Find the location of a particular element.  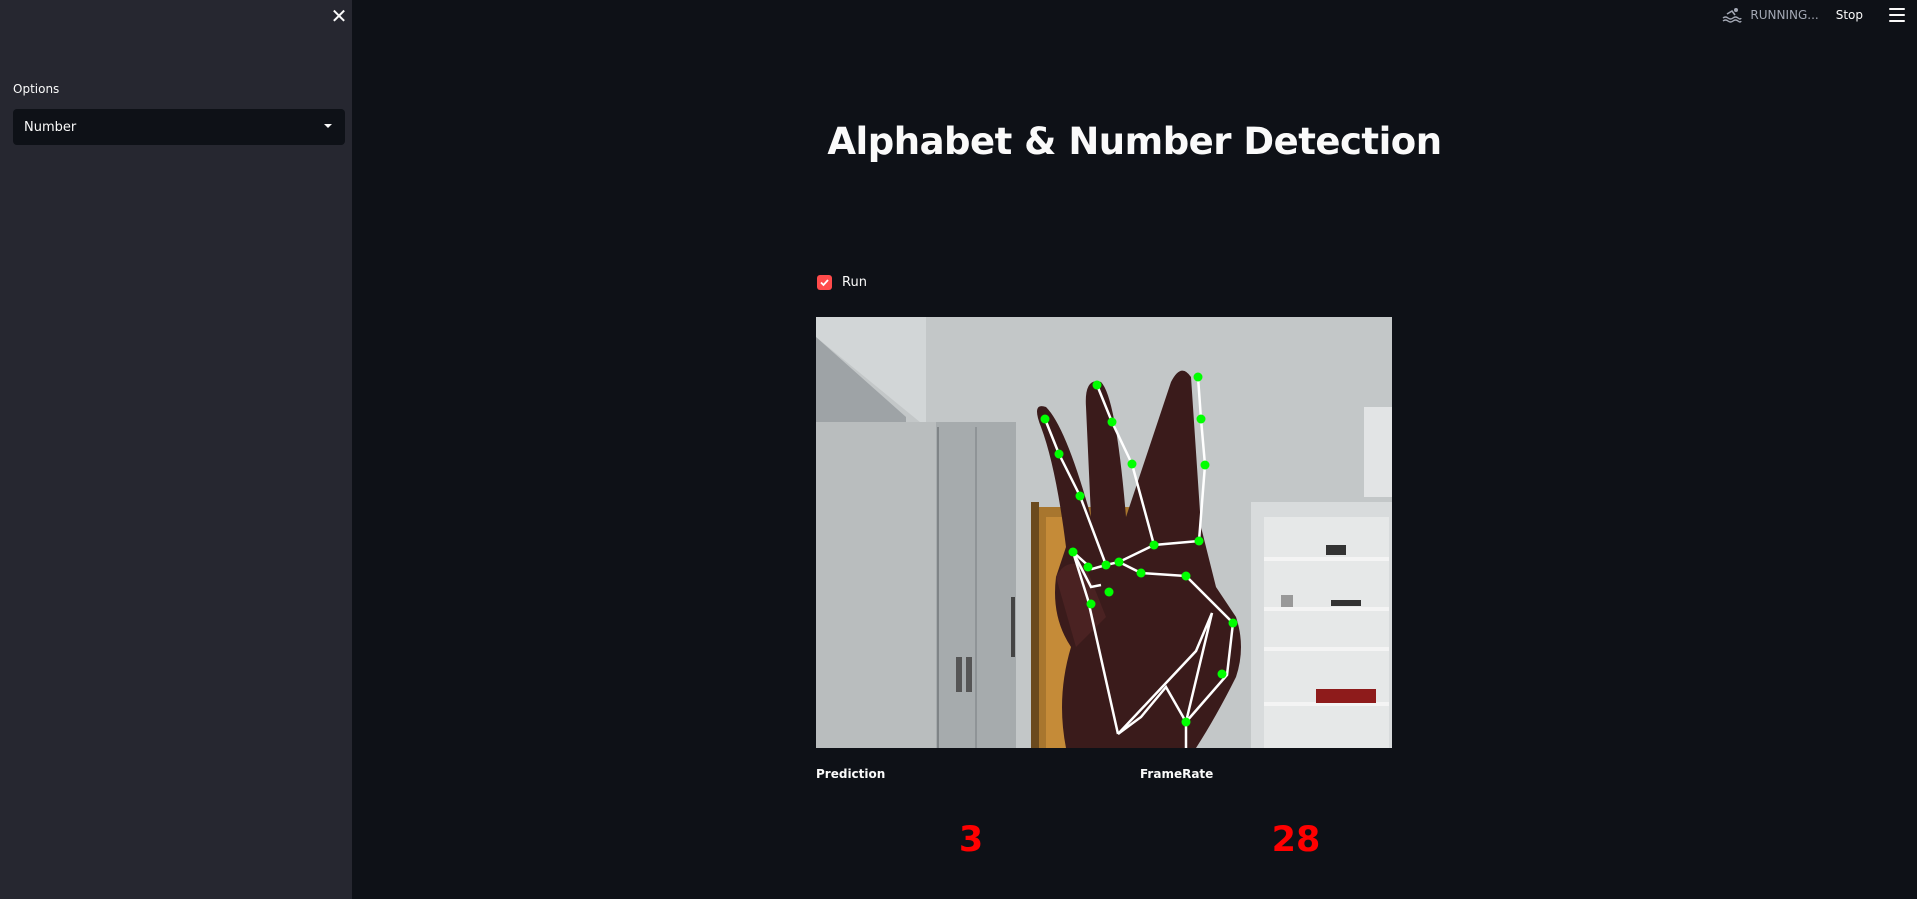

options-select: Number is located at coordinates (179, 127).